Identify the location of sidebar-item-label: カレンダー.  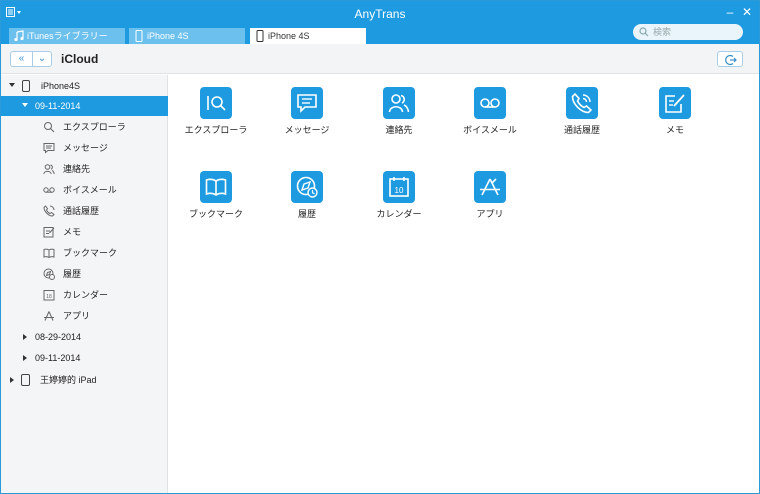
(86, 295).